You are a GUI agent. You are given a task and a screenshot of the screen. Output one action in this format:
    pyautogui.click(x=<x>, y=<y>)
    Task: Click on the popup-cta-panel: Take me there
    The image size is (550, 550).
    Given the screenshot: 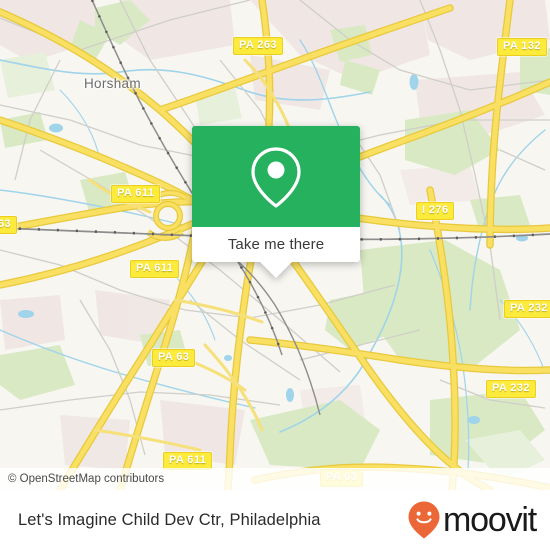 What is the action you would take?
    pyautogui.click(x=276, y=244)
    